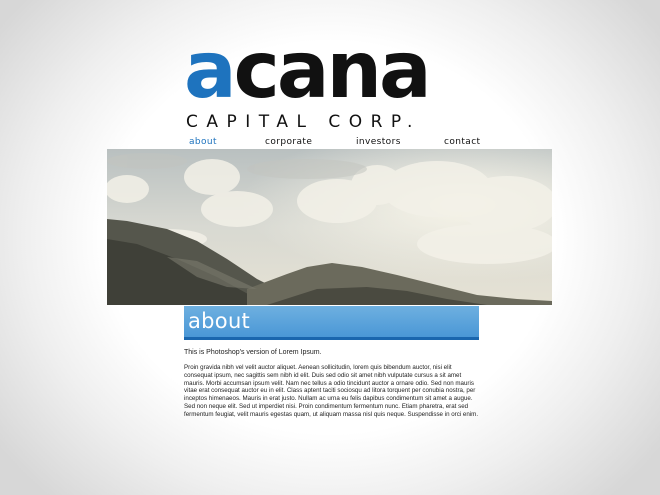  I want to click on section-title: about, so click(219, 321).